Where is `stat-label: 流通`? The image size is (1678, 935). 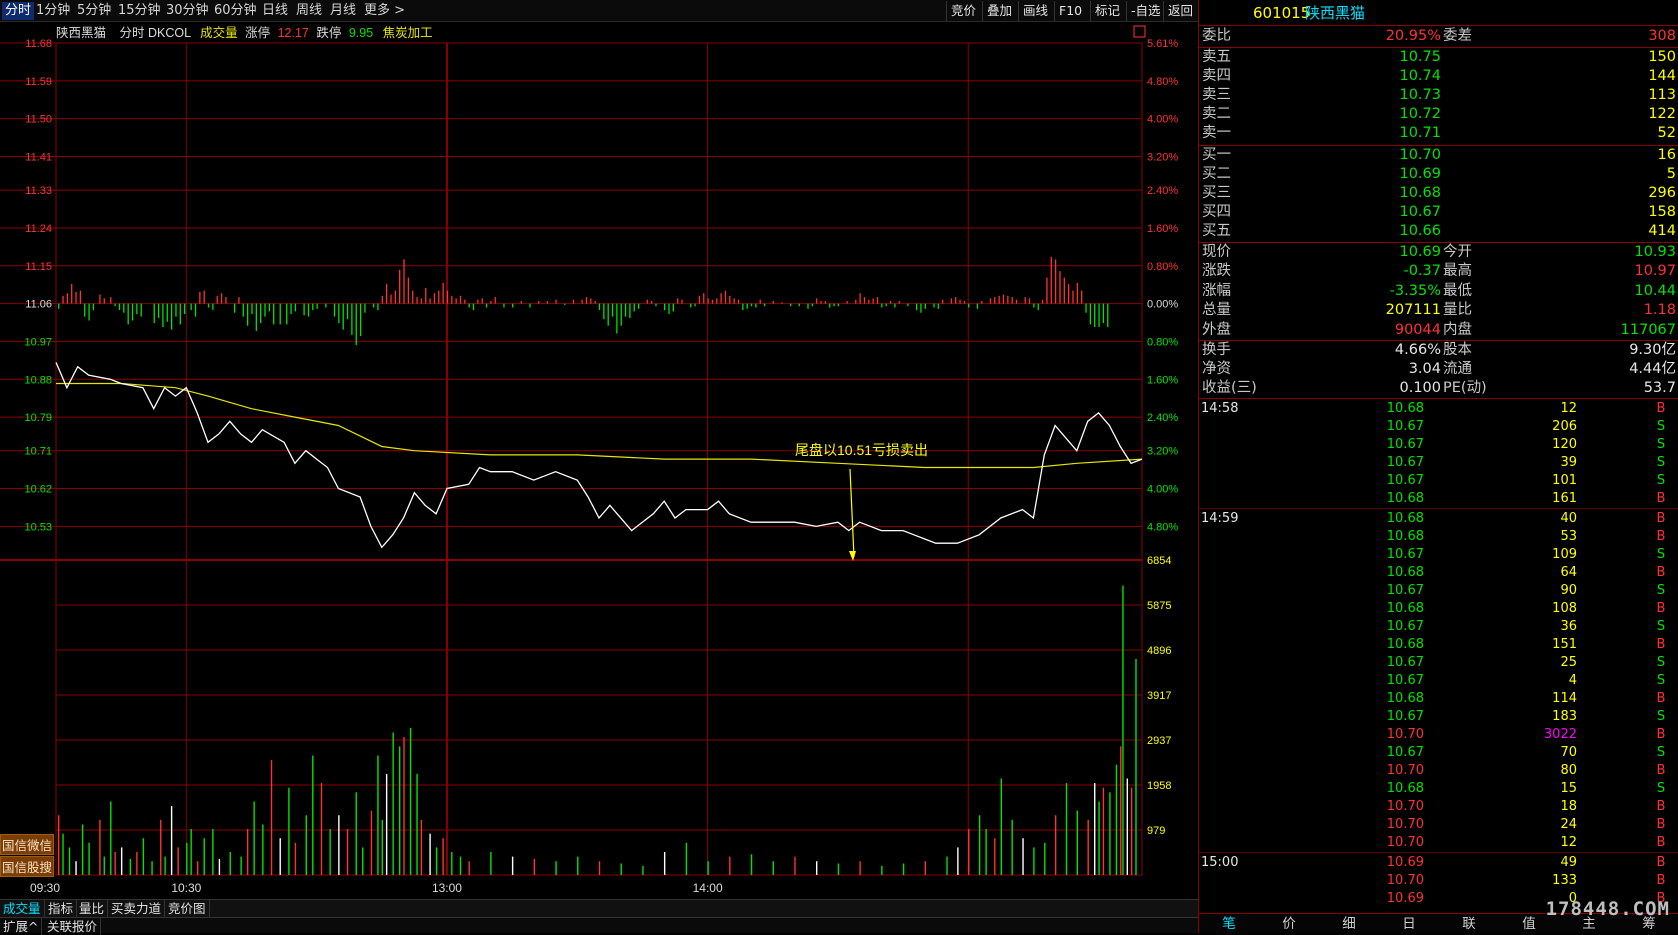
stat-label: 流通 is located at coordinates (1457, 369).